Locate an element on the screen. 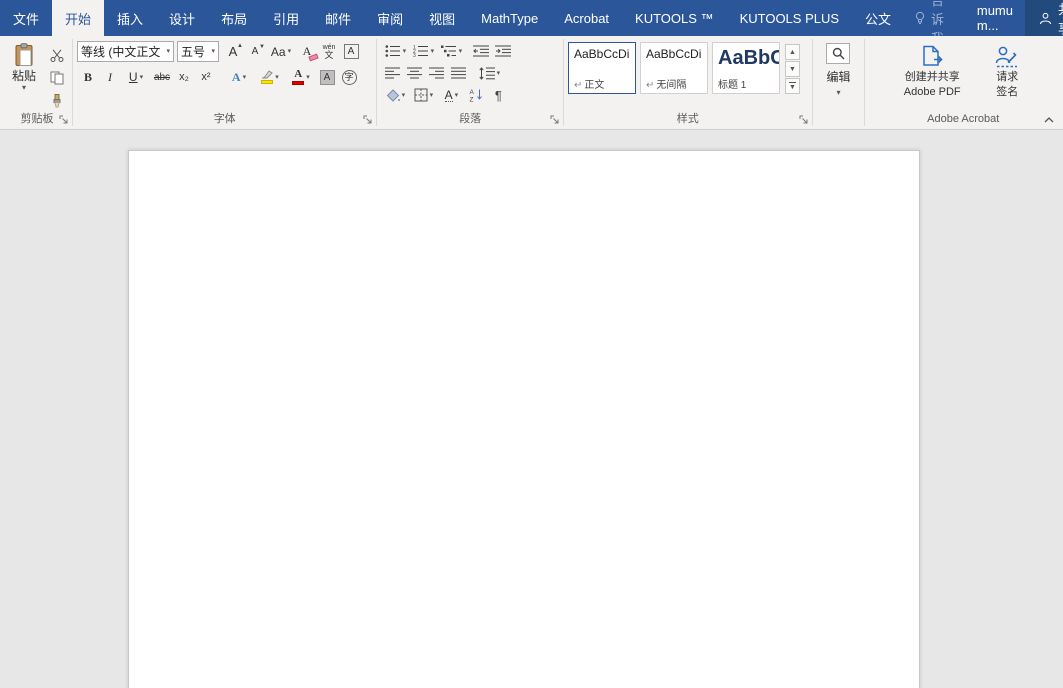 This screenshot has width=1063, height=688. highlight-color-bar is located at coordinates (267, 82).